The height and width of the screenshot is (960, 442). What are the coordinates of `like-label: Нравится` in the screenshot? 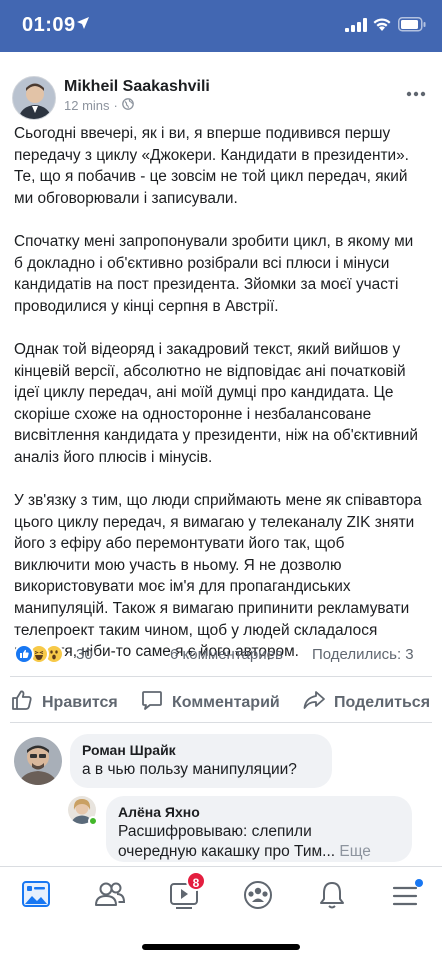 It's located at (80, 702).